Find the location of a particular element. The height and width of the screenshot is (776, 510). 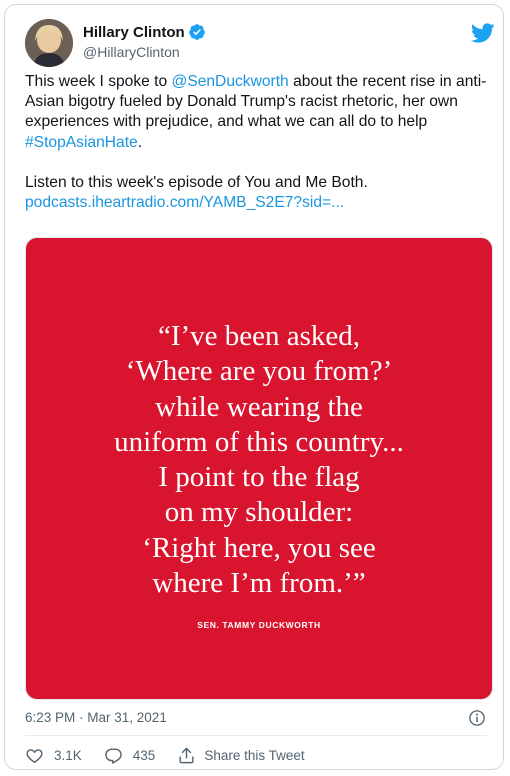

quote-line: on my shoulder: is located at coordinates (259, 512).